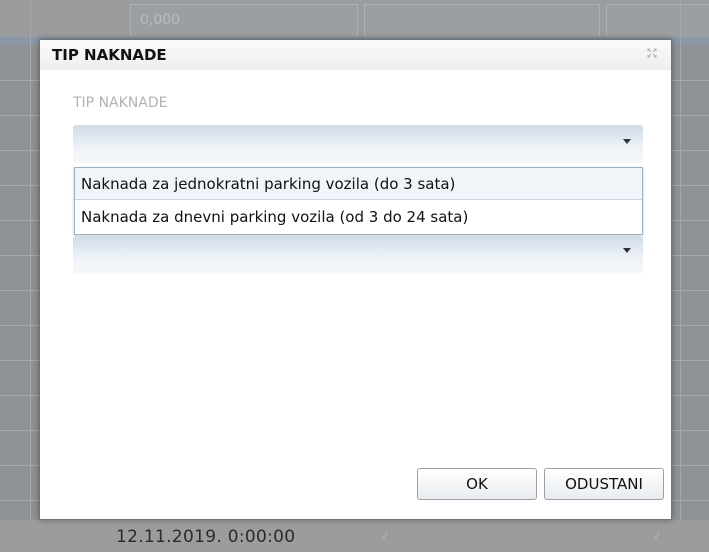 Image resolution: width=709 pixels, height=552 pixels. Describe the element at coordinates (355, 55) in the screenshot. I see `dialog-header: TIP NAKNADE` at that location.